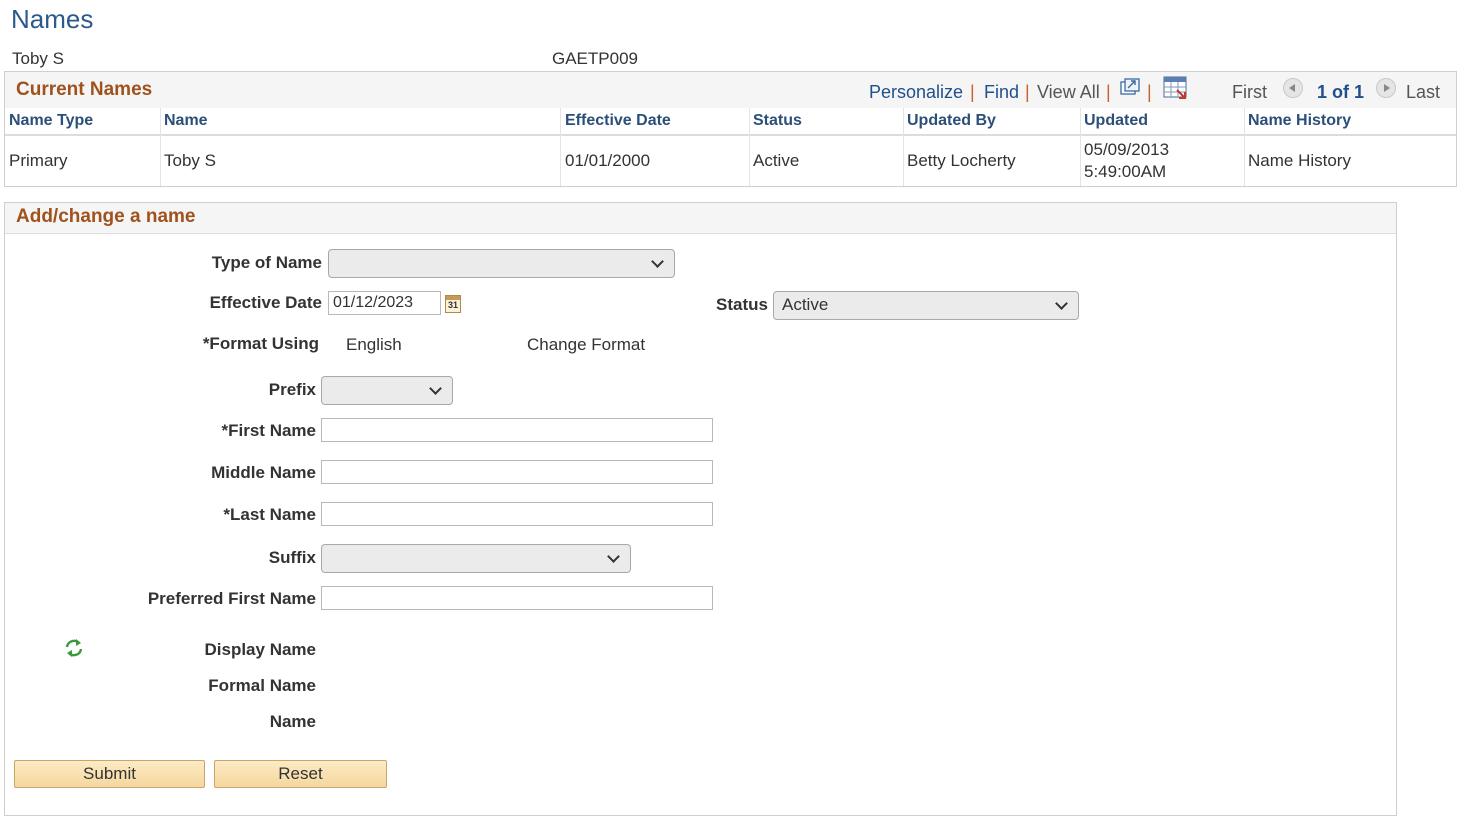 Image resolution: width=1462 pixels, height=827 pixels. I want to click on col-name-type: Name Type, so click(51, 121).